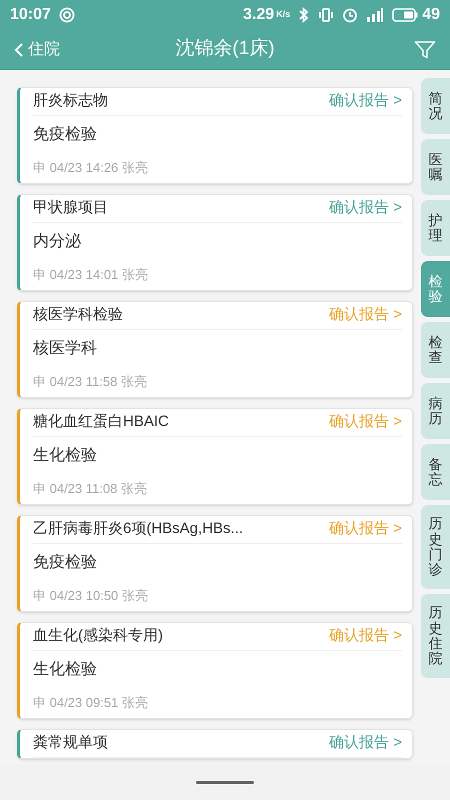 Image resolution: width=450 pixels, height=800 pixels. What do you see at coordinates (215, 670) in the screenshot?
I see `report-card: 血生化(感染科专用) 确认报告 > 生化检验 申 04/23 09:51 张亮` at bounding box center [215, 670].